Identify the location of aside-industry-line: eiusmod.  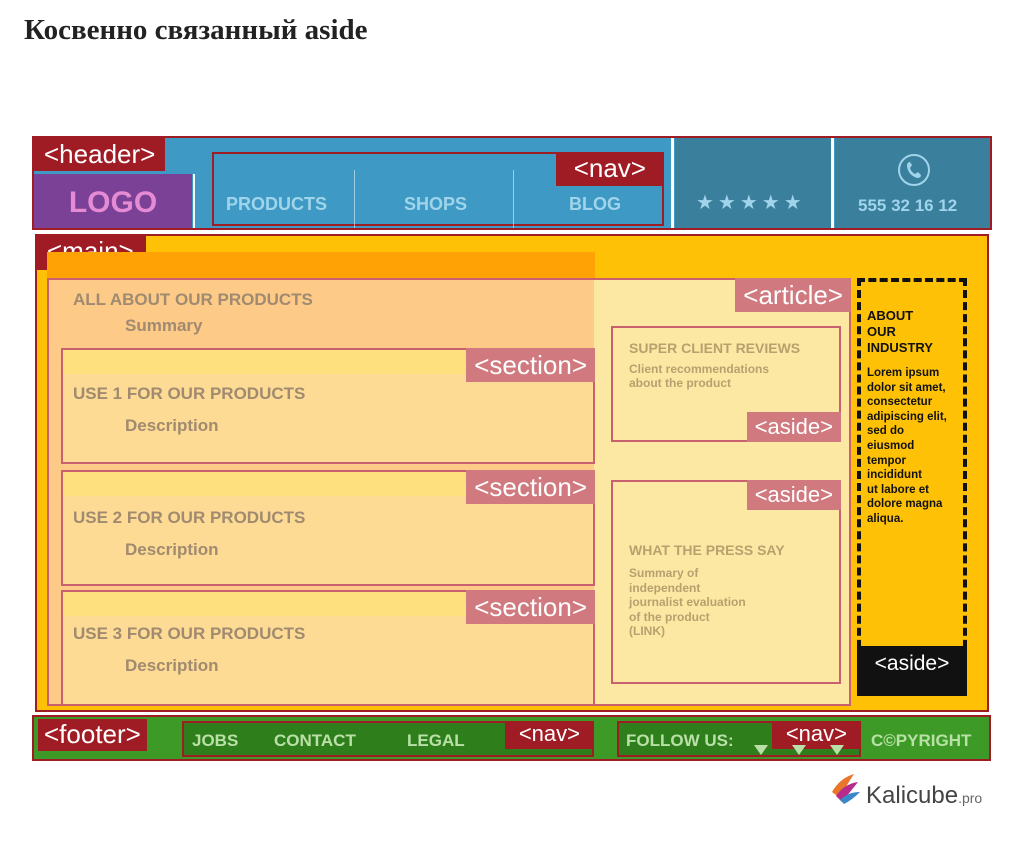
(891, 445).